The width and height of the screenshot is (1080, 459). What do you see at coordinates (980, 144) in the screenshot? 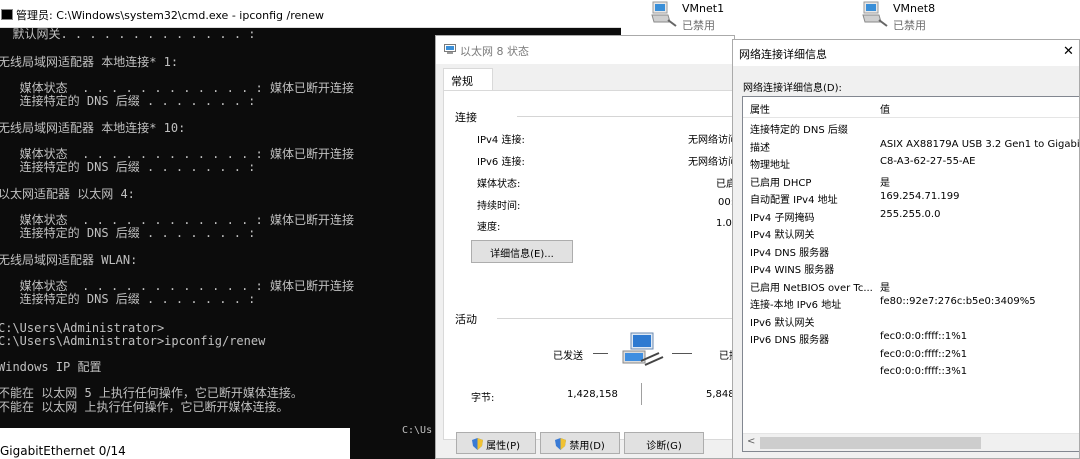
I see `detail-value: ASIX AX88179A USB 3.2 Gen1 to Gigabi` at bounding box center [980, 144].